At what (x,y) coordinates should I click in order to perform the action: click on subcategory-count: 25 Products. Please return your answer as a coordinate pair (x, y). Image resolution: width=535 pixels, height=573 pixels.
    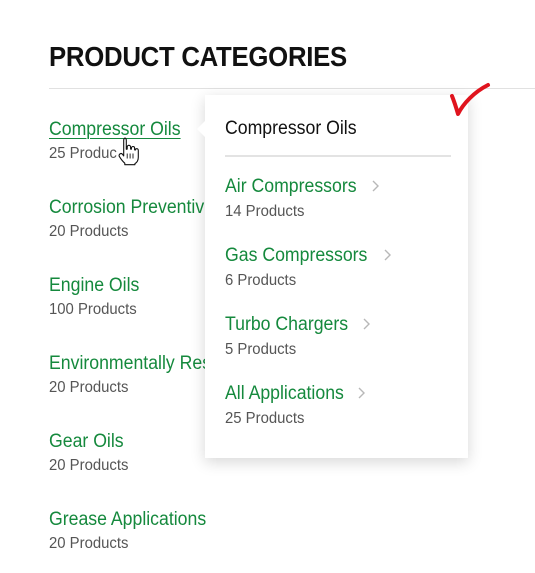
    Looking at the image, I should click on (265, 418).